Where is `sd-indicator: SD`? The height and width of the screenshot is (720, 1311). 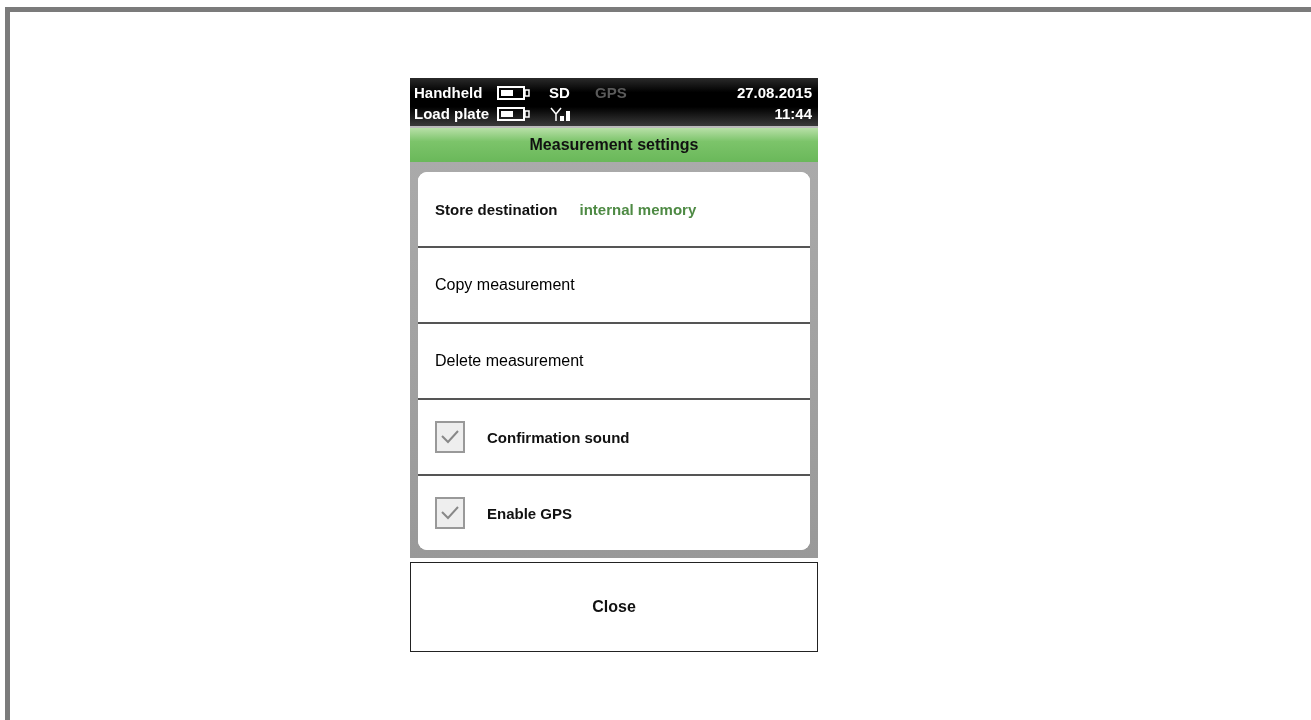
sd-indicator: SD is located at coordinates (560, 92).